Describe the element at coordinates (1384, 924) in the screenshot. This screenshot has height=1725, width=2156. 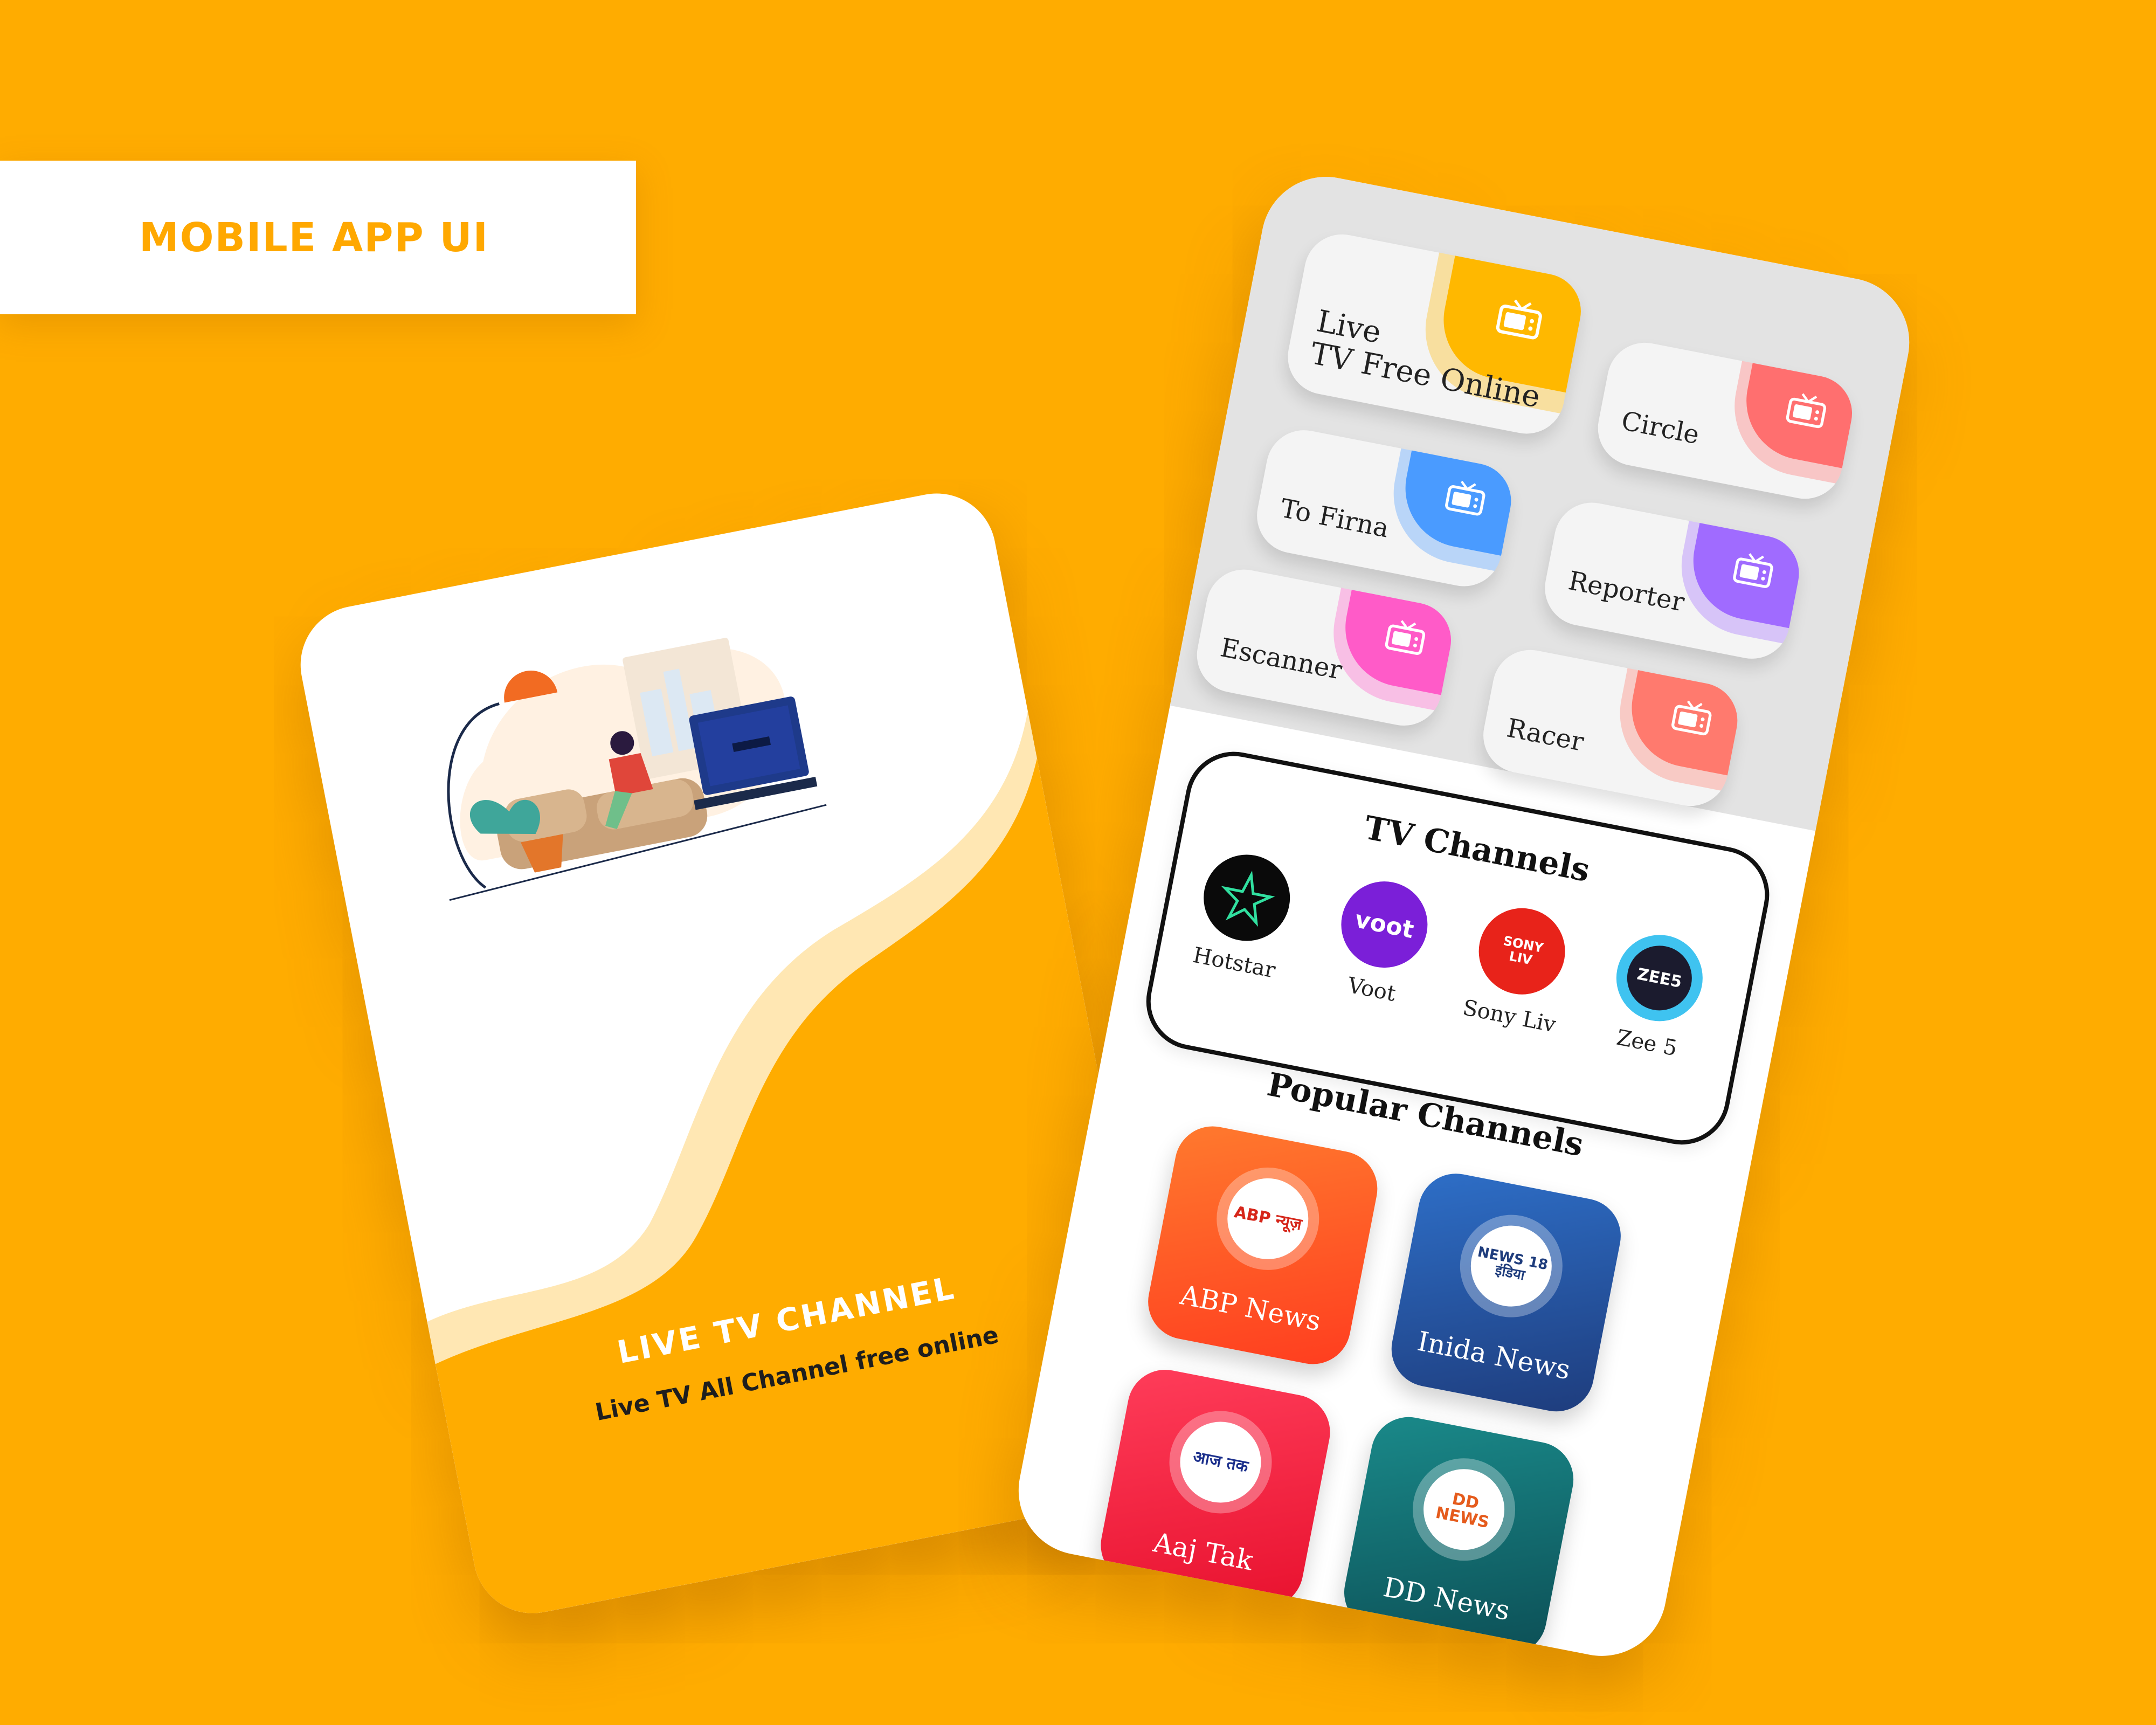
I see `voot-logo: voot` at that location.